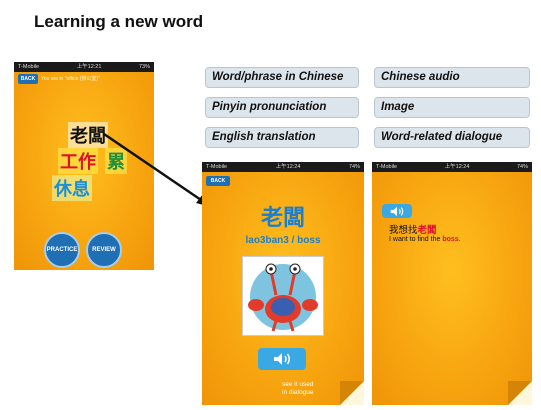  I want to click on dialogue-chinese: 我想找老闆, so click(413, 229).